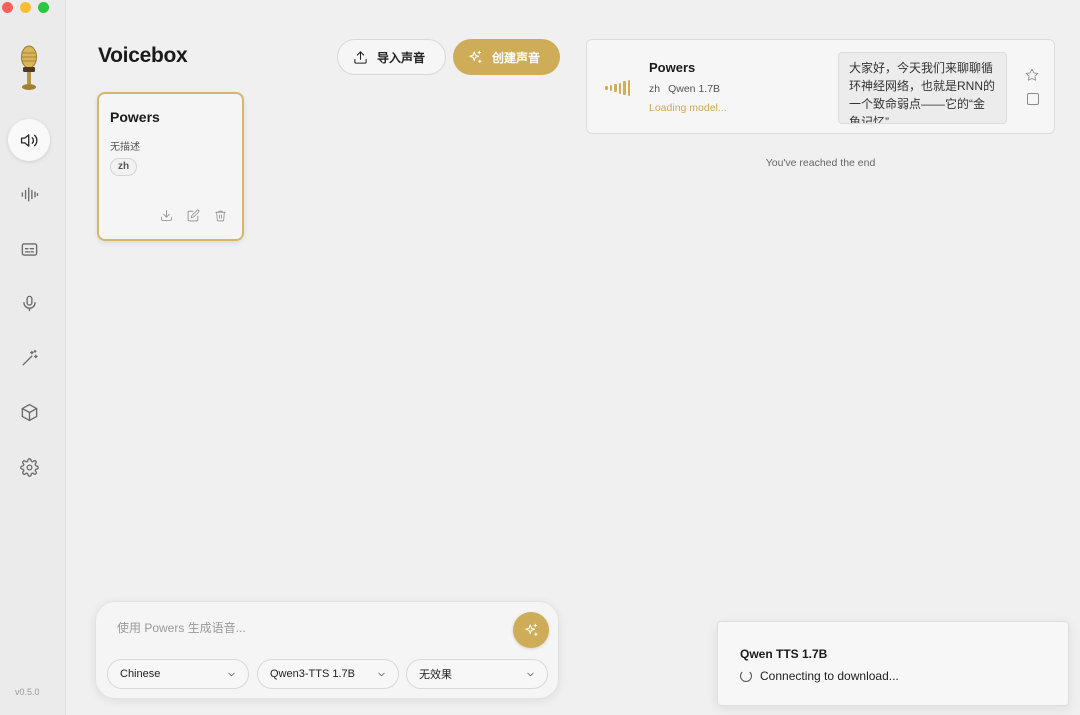  I want to click on prompt-input, so click(307, 628).